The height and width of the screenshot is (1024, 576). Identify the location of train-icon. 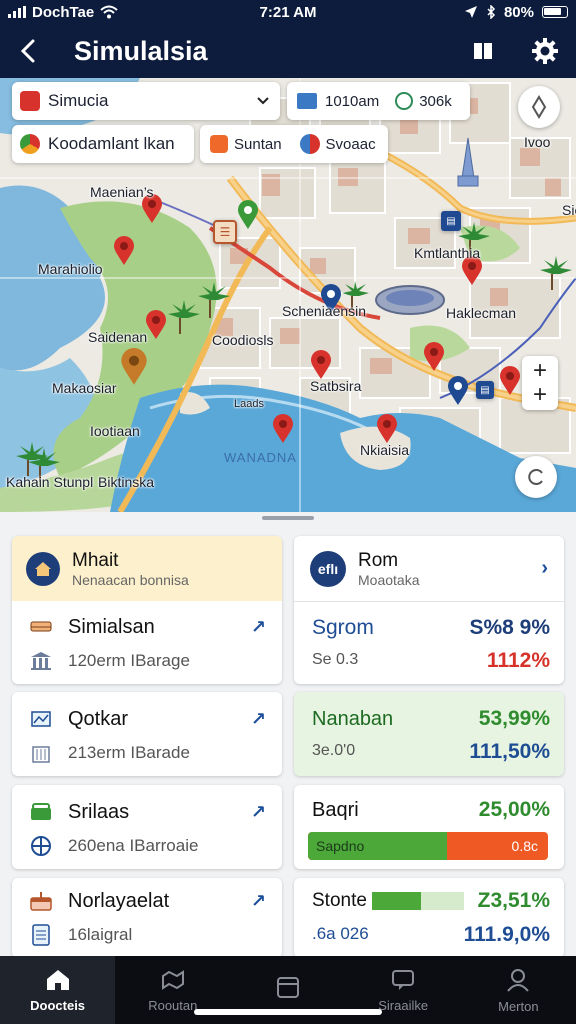
(41, 627).